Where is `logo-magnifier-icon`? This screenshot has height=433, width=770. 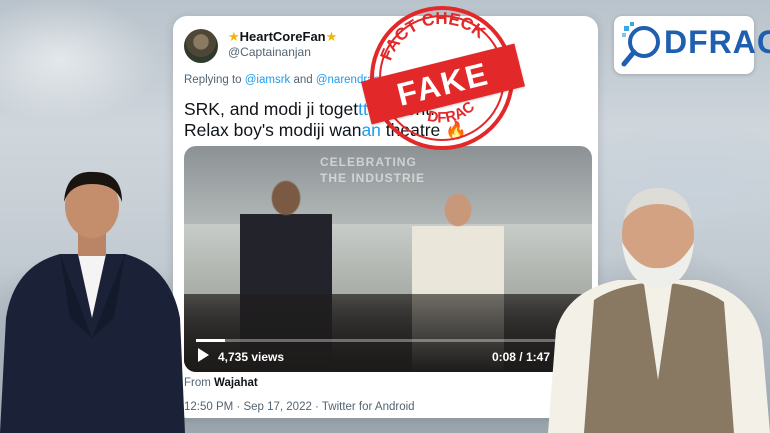
logo-magnifier-icon is located at coordinates (640, 44).